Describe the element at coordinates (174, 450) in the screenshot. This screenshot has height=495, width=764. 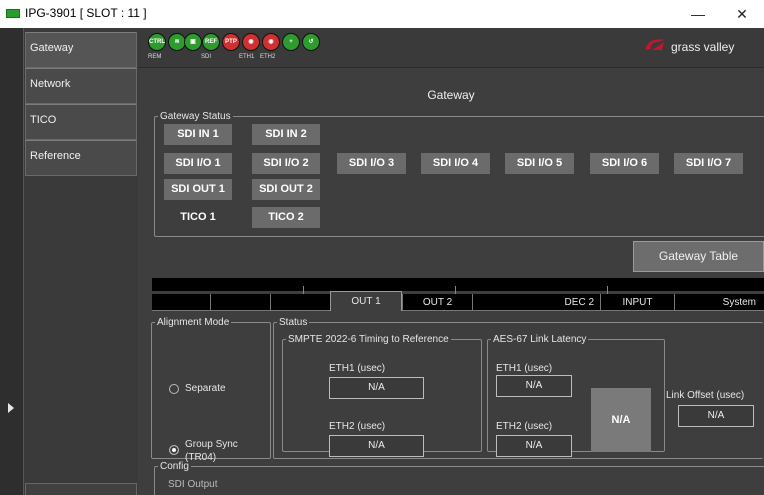
I see `group-sync-radio` at that location.